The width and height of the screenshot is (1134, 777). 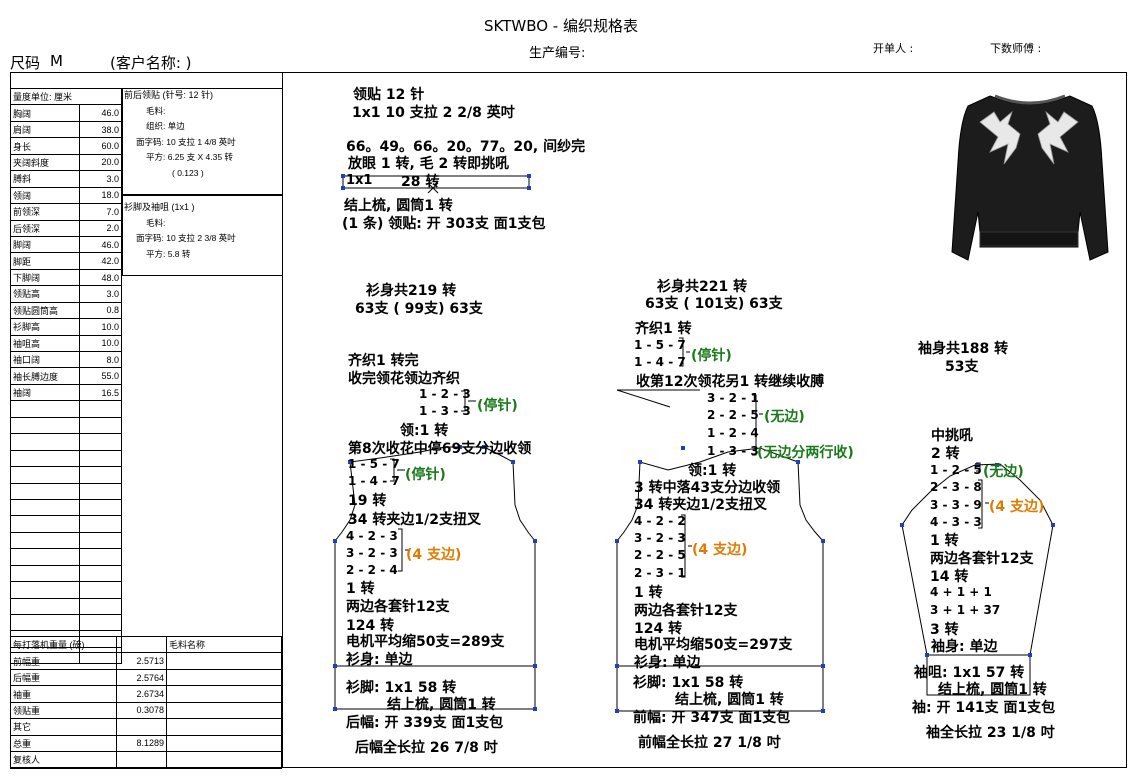 What do you see at coordinates (497, 406) in the screenshot?
I see `back-stop-a: (停针)` at bounding box center [497, 406].